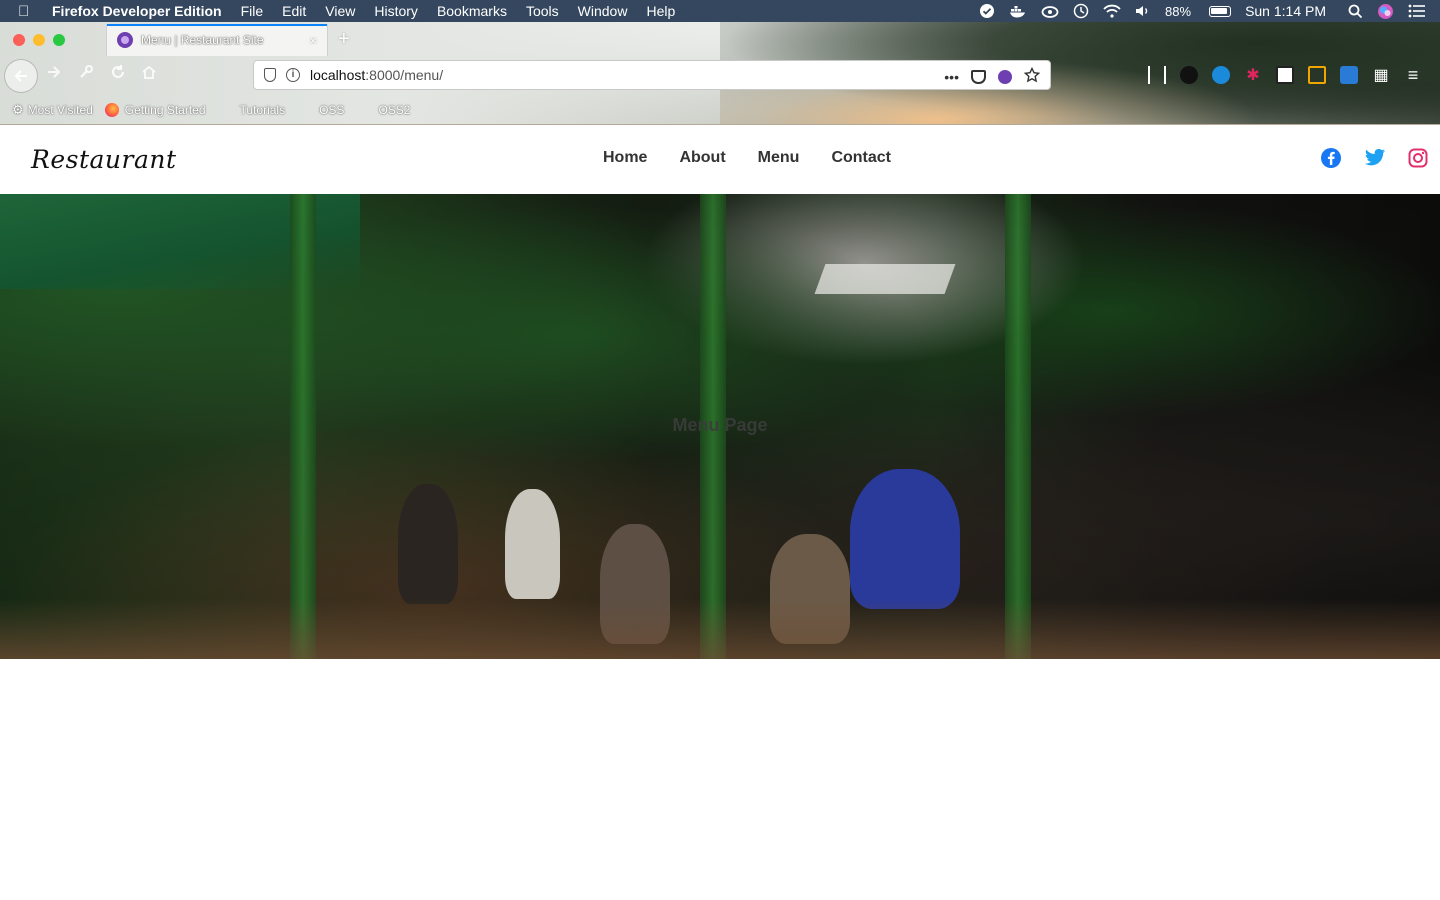 The height and width of the screenshot is (900, 1440). I want to click on site-logo: Restaurant, so click(104, 159).